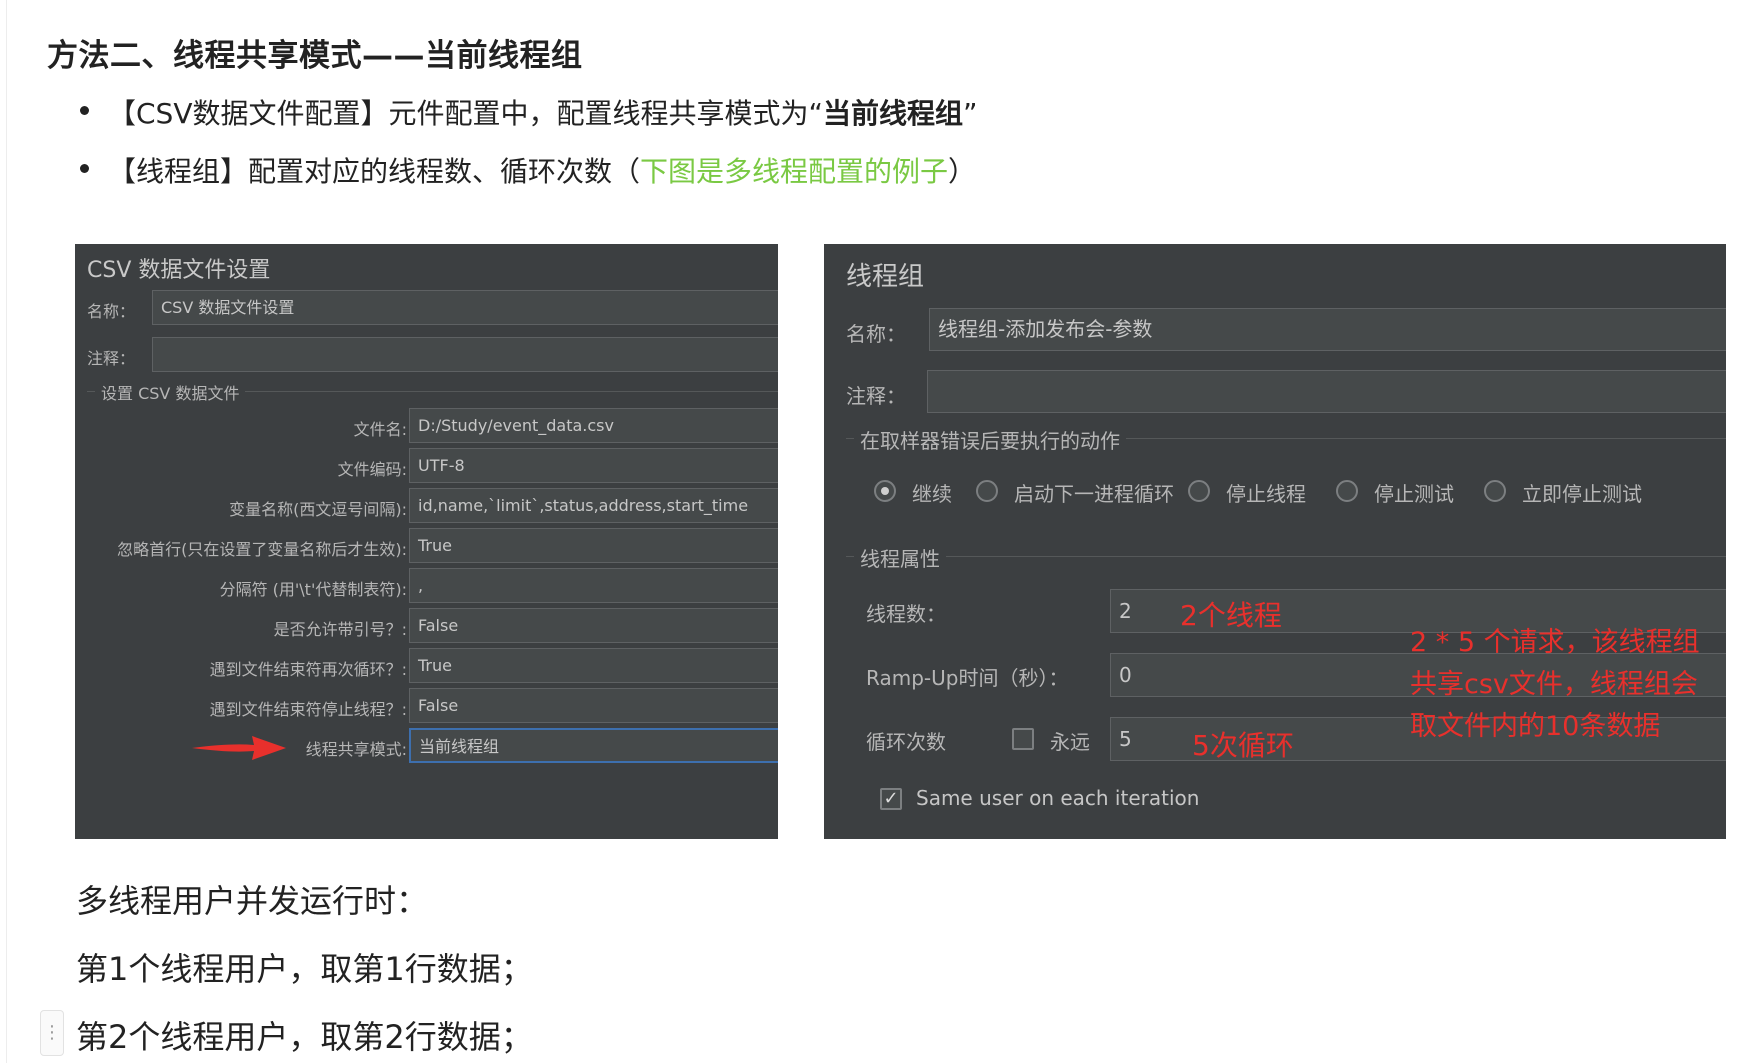  I want to click on paragraph-thread-2: 第2个线程用户，取第2行数据；, so click(304, 1037).